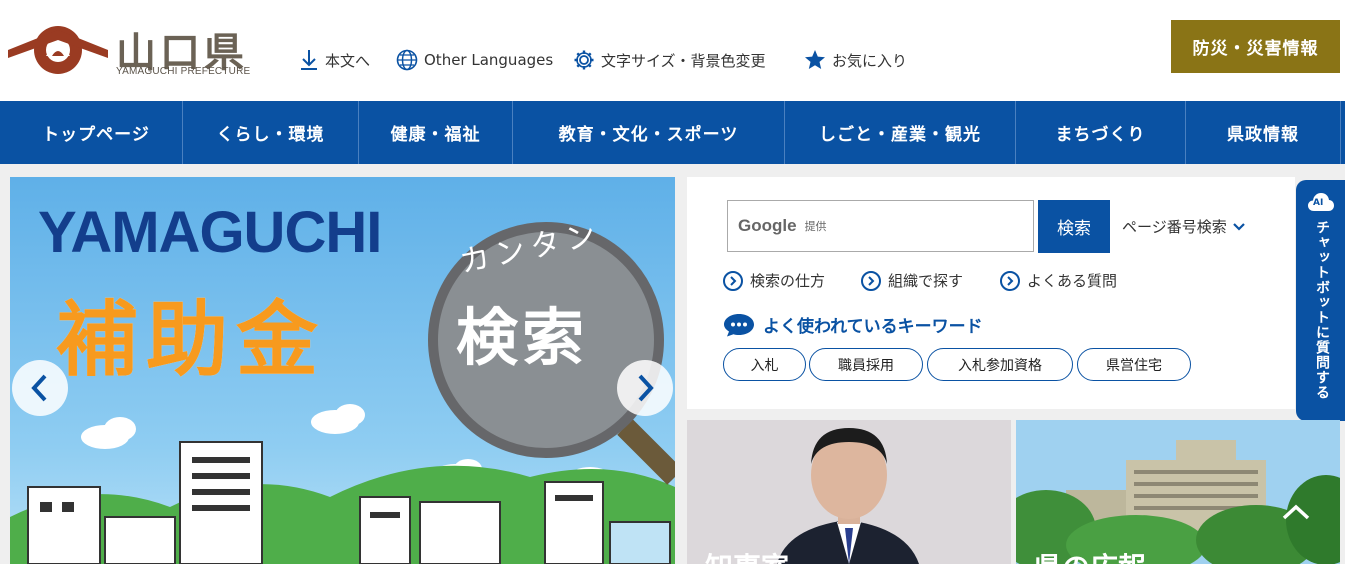  I want to click on slider-prev-button, so click(40, 388).